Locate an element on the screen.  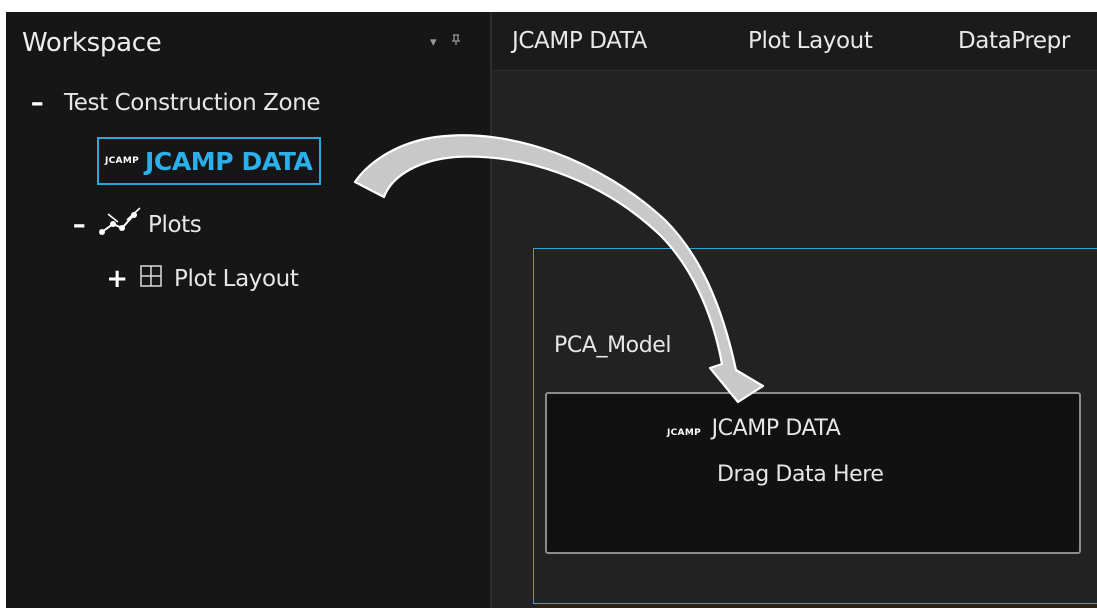
tree-item-test-construction-zone: – Test Construction Zone is located at coordinates (173, 103).